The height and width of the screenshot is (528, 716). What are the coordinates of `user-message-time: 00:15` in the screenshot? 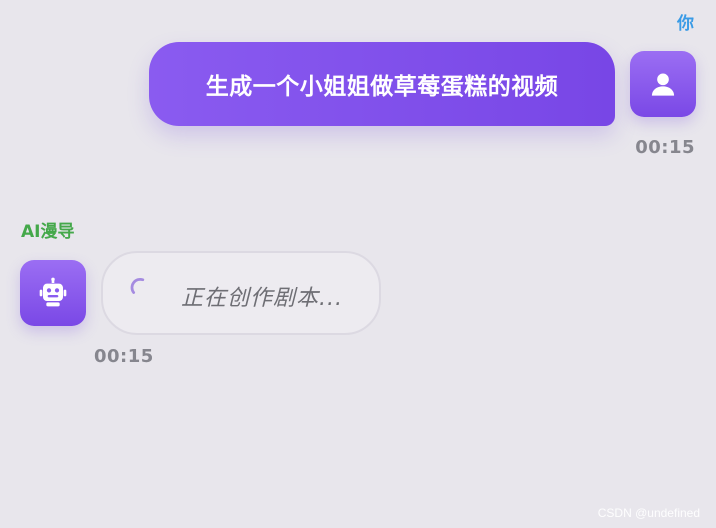 It's located at (665, 147).